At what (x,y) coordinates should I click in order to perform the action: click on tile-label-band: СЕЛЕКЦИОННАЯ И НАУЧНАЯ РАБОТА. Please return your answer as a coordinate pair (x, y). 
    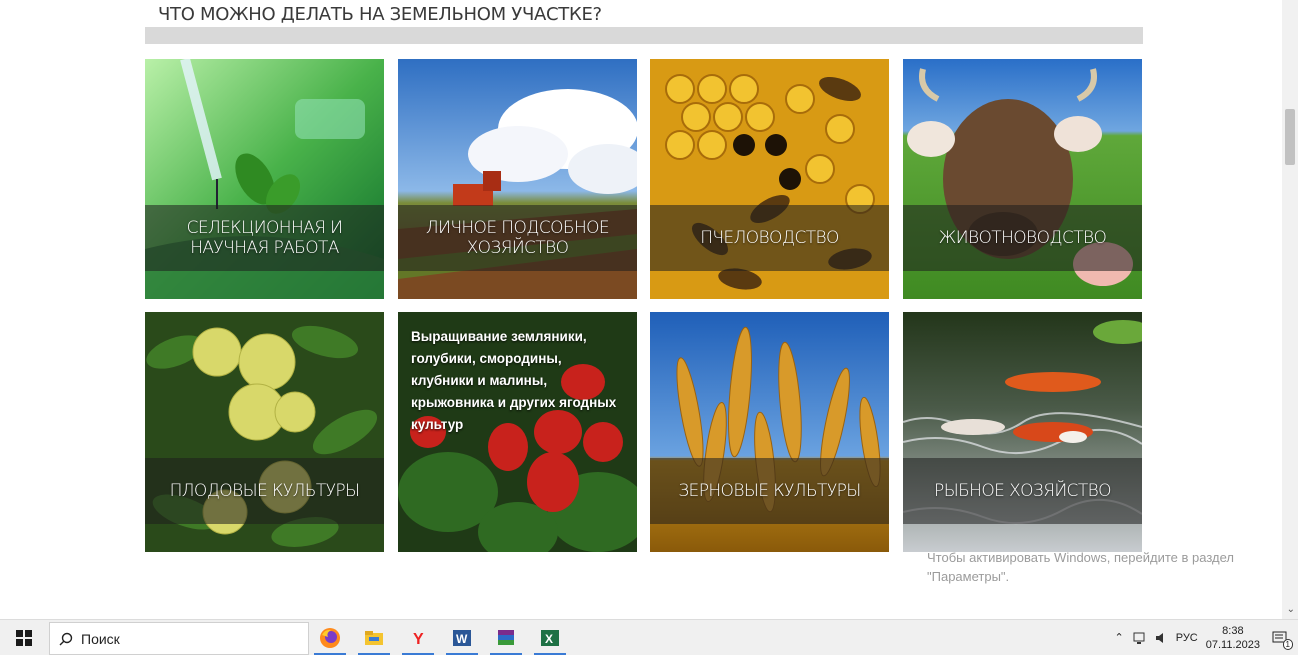
    Looking at the image, I should click on (264, 238).